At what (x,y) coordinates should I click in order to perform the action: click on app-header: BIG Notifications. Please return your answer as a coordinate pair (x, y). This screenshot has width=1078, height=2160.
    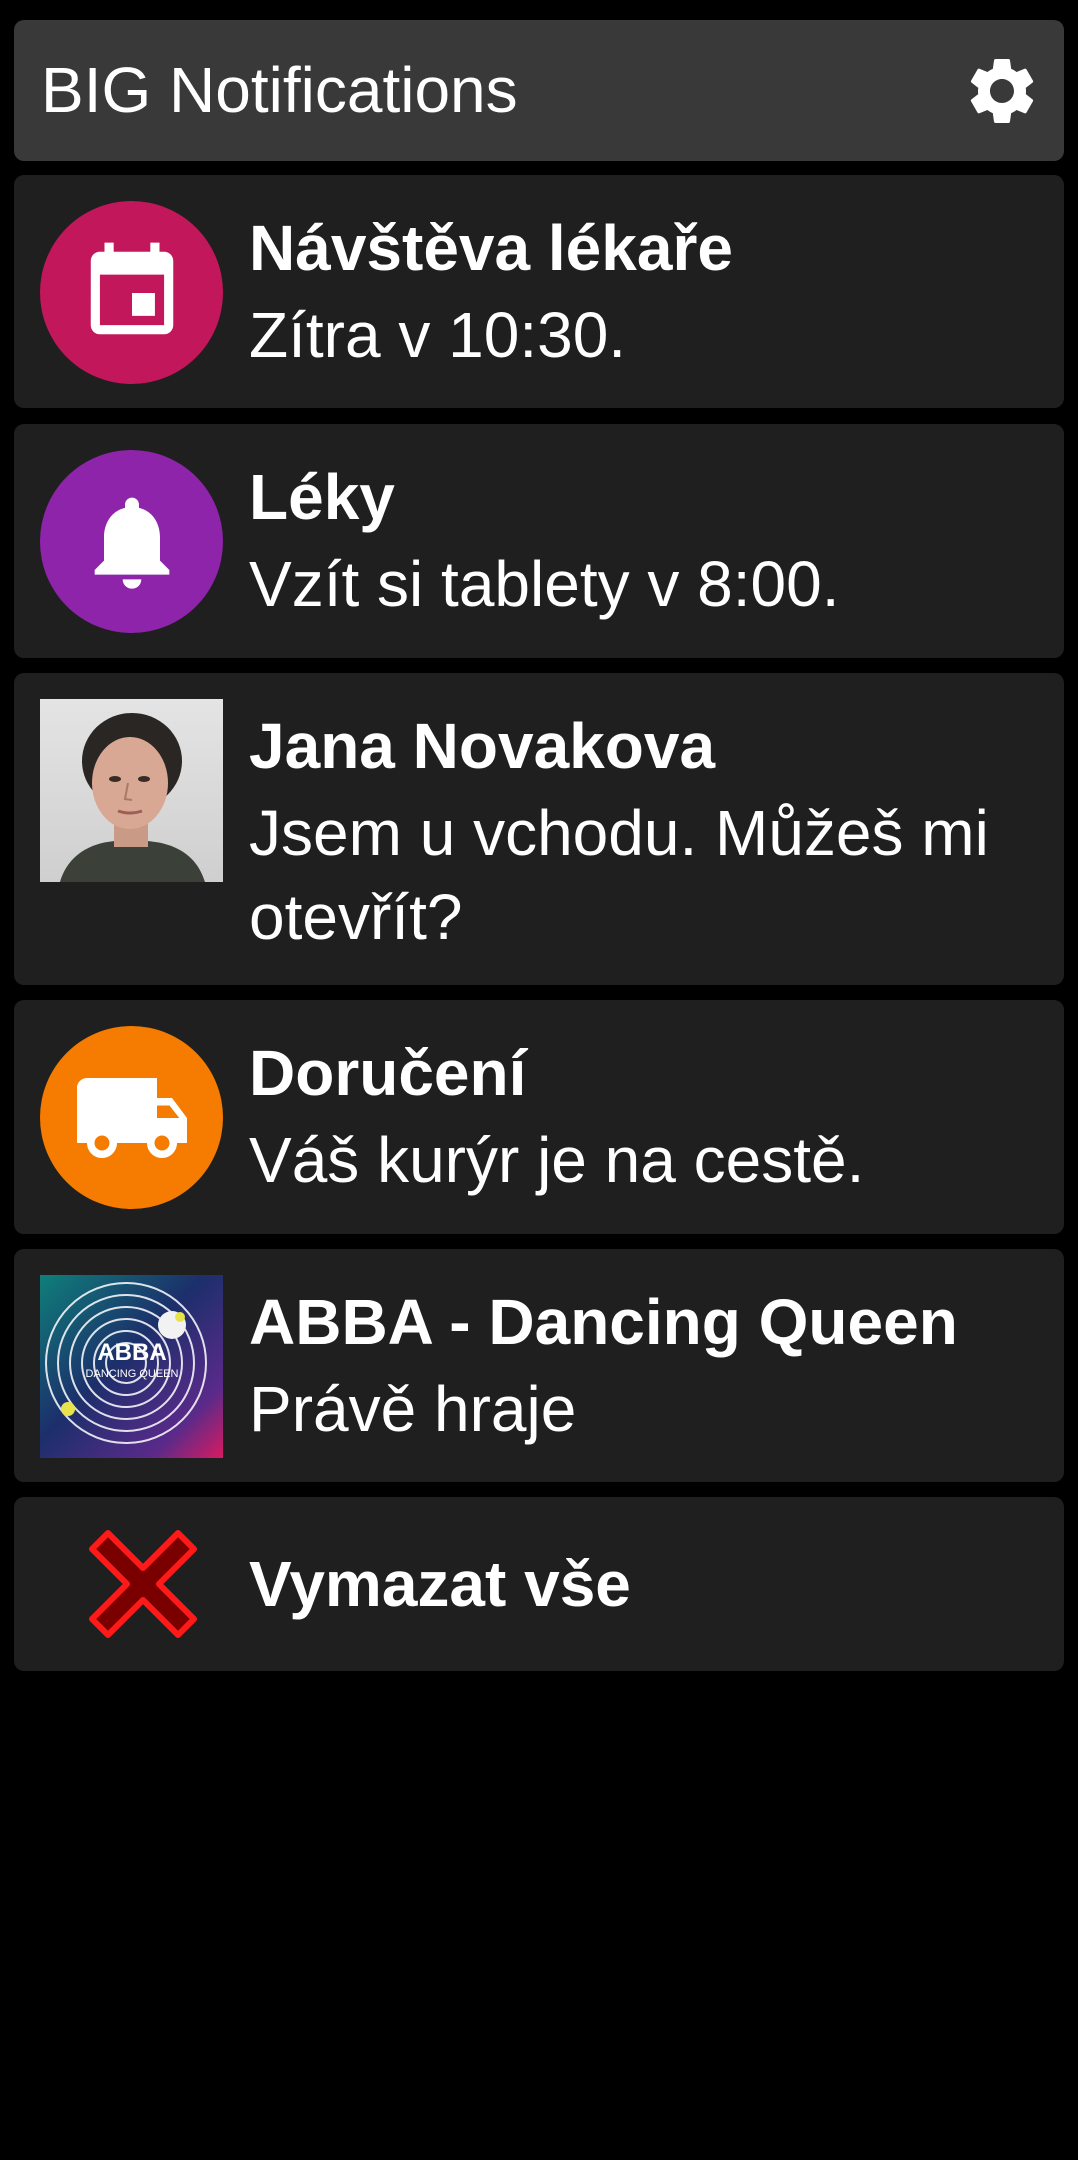
    Looking at the image, I should click on (539, 90).